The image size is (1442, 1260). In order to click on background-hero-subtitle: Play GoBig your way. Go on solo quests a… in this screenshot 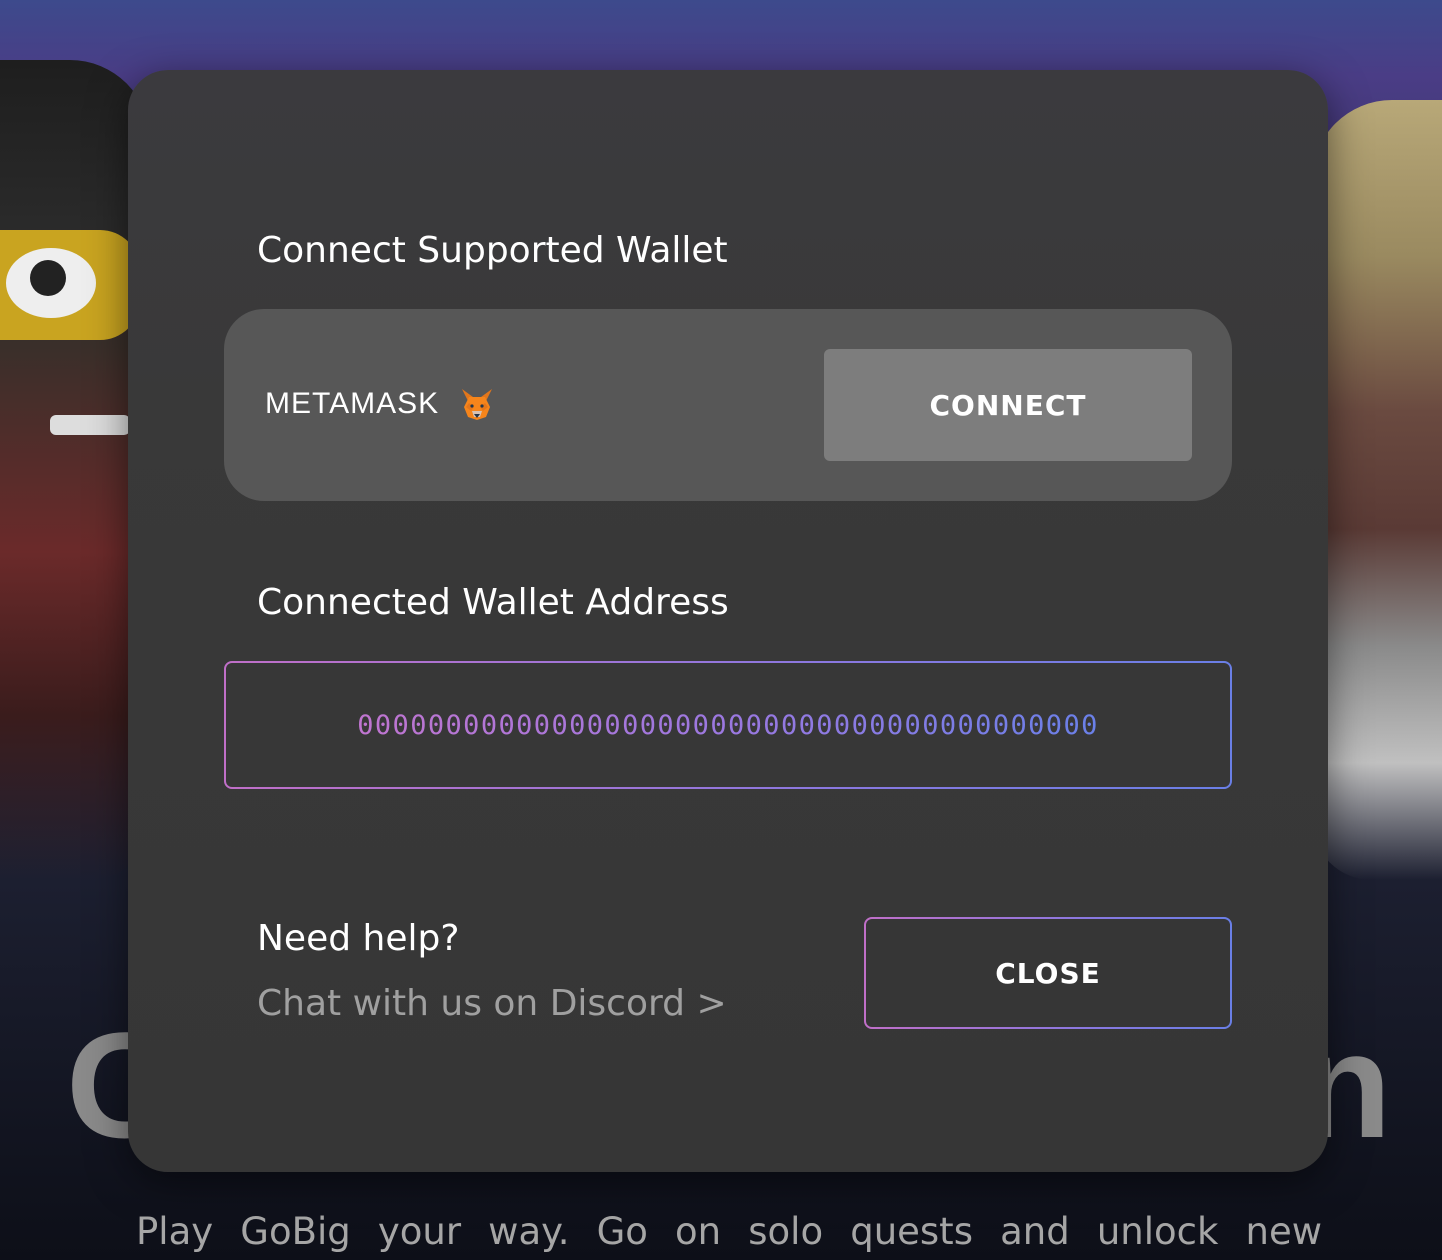, I will do `click(729, 1231)`.